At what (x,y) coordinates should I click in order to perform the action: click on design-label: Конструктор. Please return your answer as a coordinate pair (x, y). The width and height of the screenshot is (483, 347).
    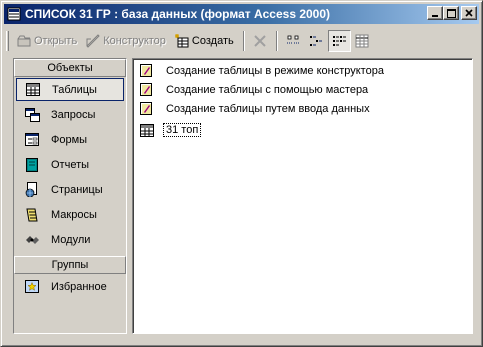
    Looking at the image, I should click on (134, 41).